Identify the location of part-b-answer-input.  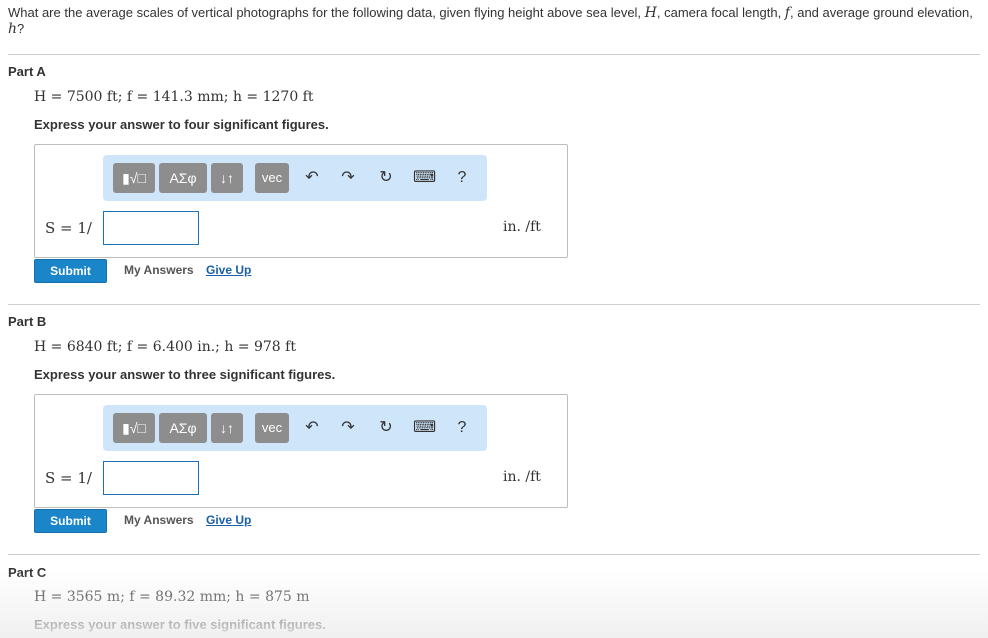
(151, 478).